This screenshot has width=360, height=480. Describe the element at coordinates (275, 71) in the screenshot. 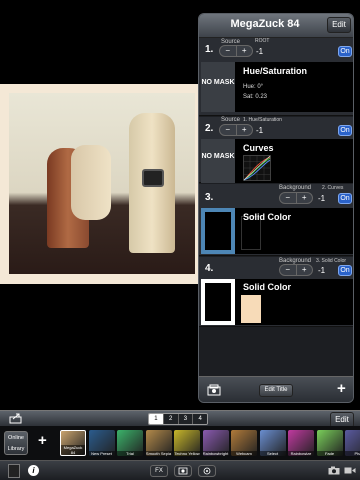

I see `effect-name: Hue/Saturation` at that location.